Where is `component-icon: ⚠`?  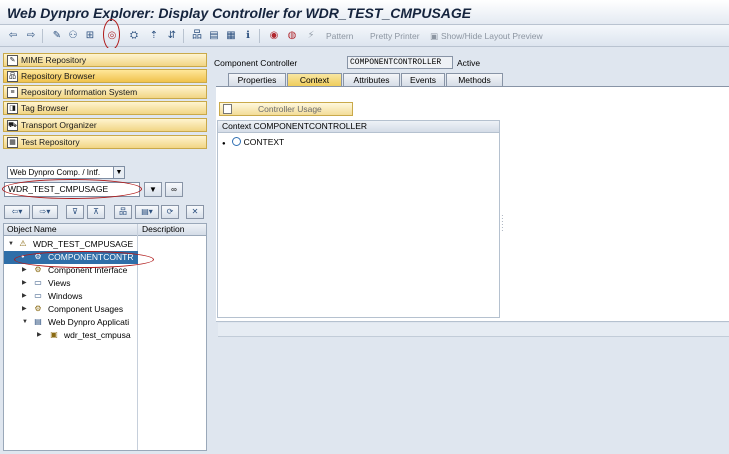
component-icon: ⚠ is located at coordinates (23, 243).